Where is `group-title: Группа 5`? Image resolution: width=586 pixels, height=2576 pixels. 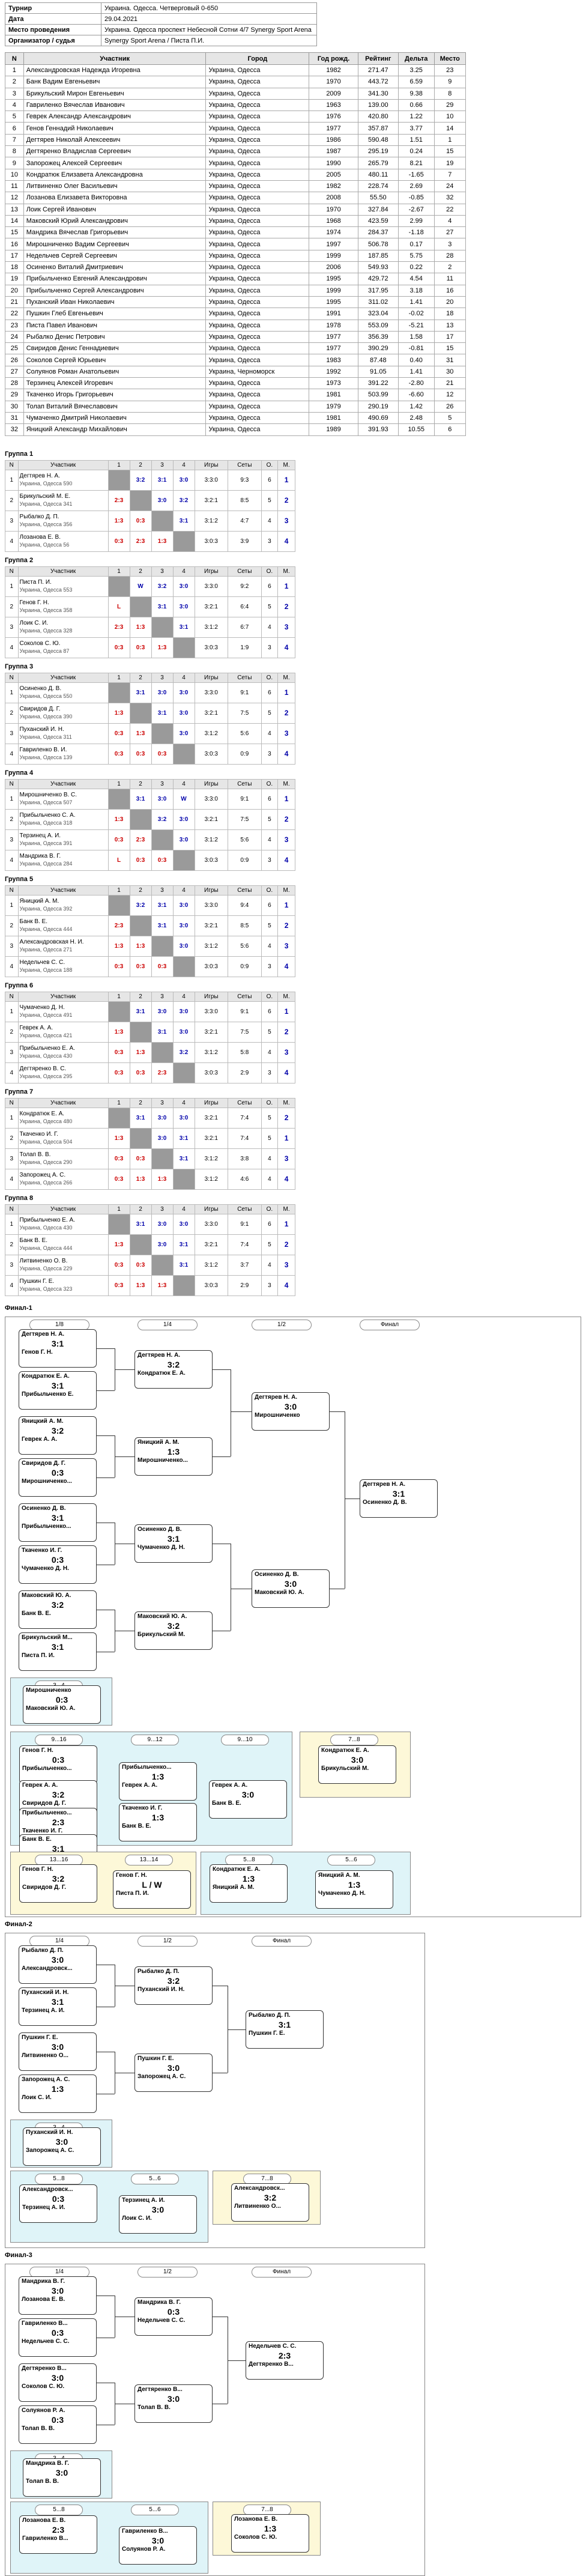 group-title: Группа 5 is located at coordinates (19, 879).